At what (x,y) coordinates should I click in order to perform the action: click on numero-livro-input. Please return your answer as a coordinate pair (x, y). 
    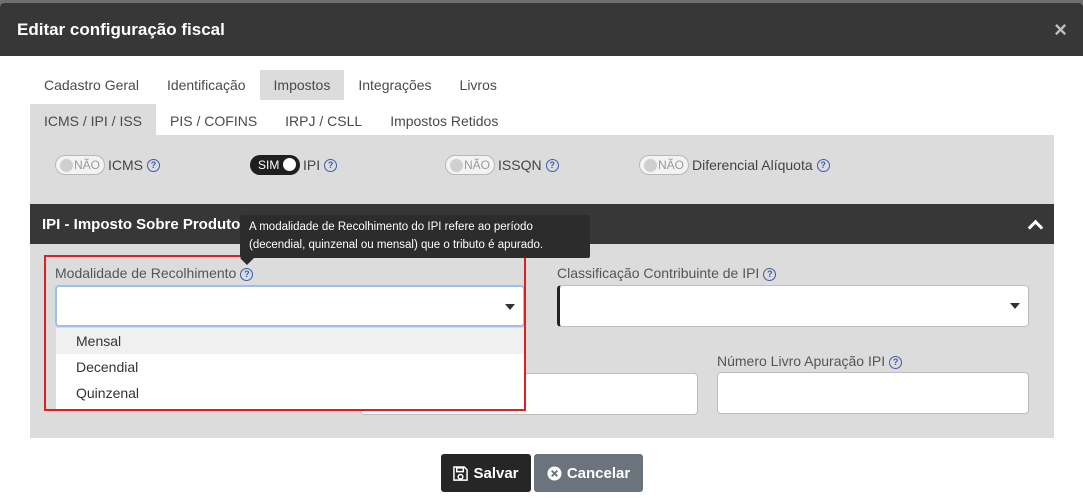
    Looking at the image, I should click on (873, 393).